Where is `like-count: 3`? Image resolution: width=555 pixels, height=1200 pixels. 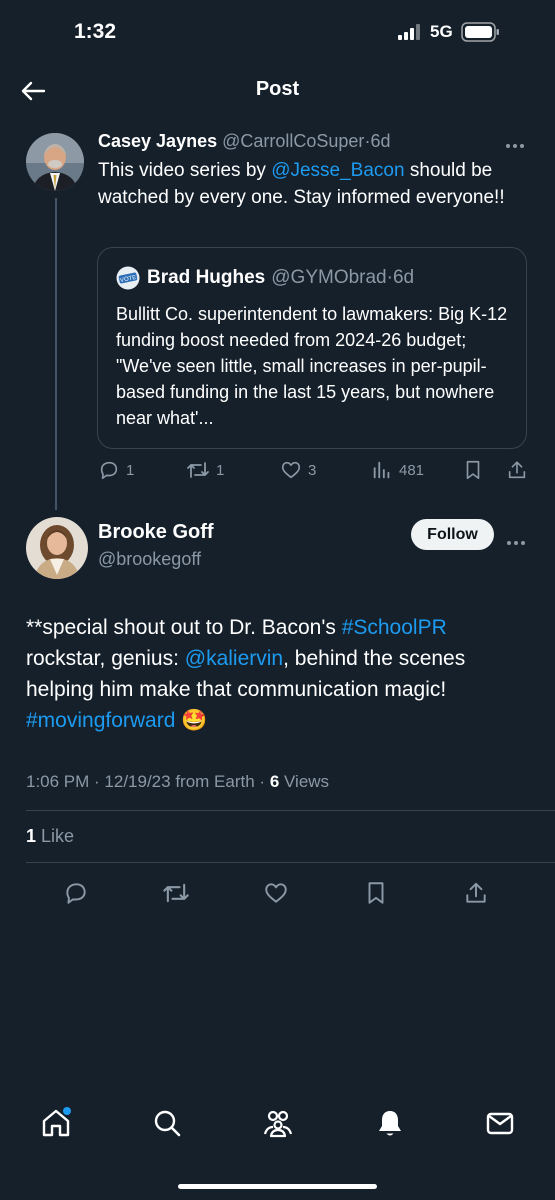
like-count: 3 is located at coordinates (312, 470).